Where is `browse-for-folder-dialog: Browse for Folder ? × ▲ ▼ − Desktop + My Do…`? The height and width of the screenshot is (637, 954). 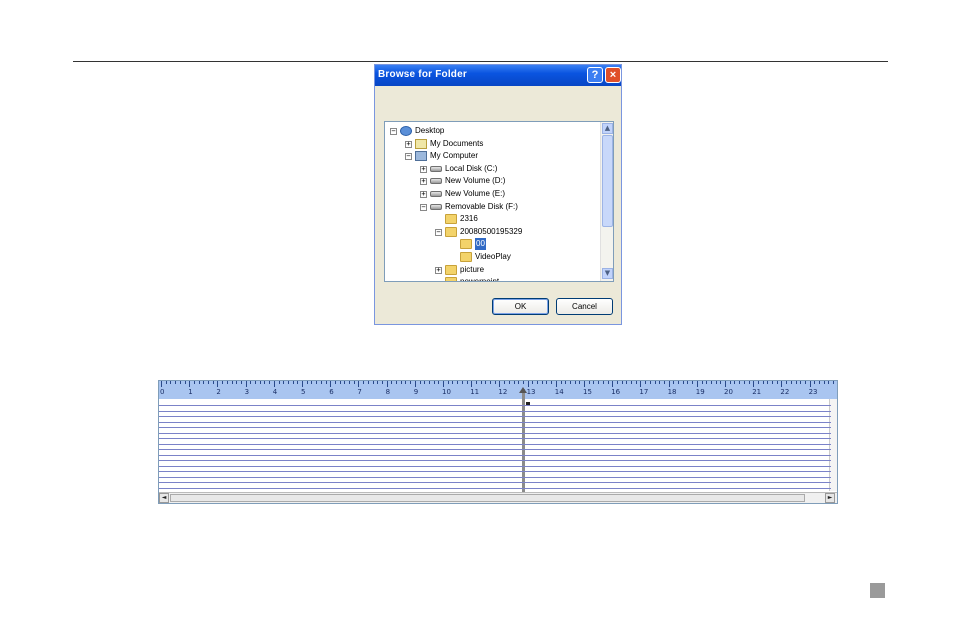
browse-for-folder-dialog: Browse for Folder ? × ▲ ▼ − Desktop + My Do… is located at coordinates (498, 194).